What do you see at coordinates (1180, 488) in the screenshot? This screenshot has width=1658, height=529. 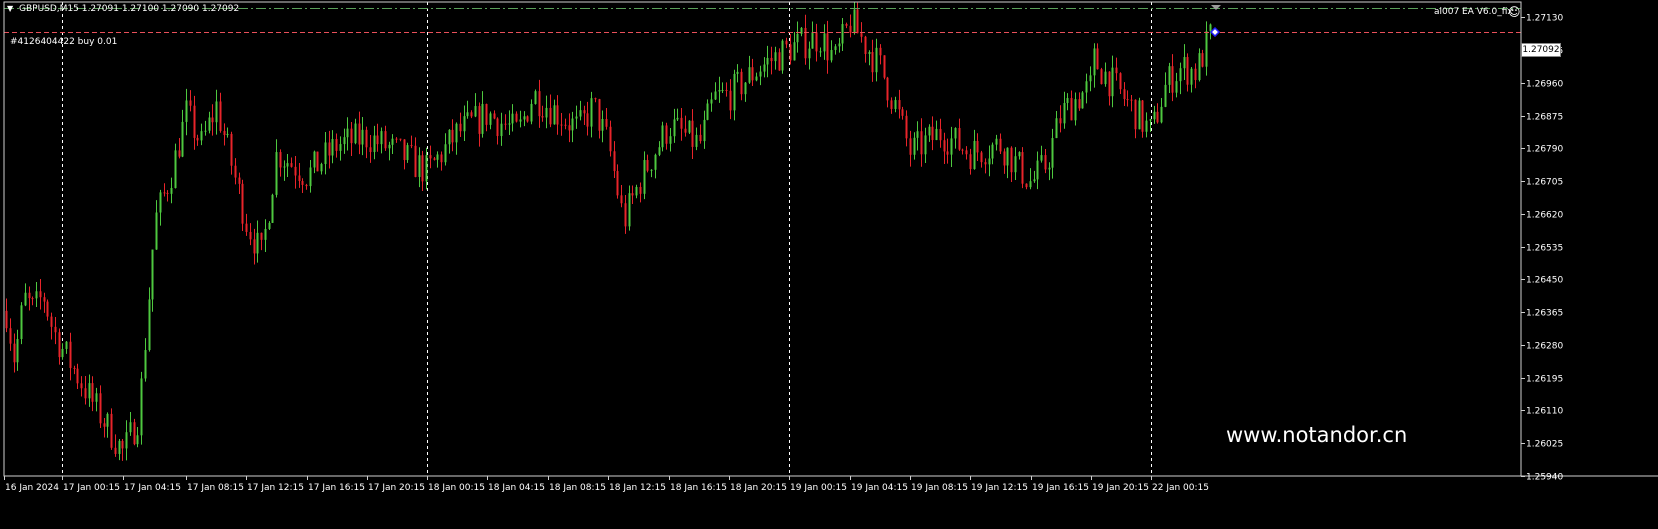 I see `time-tick-label: 22 Jan 00:15` at bounding box center [1180, 488].